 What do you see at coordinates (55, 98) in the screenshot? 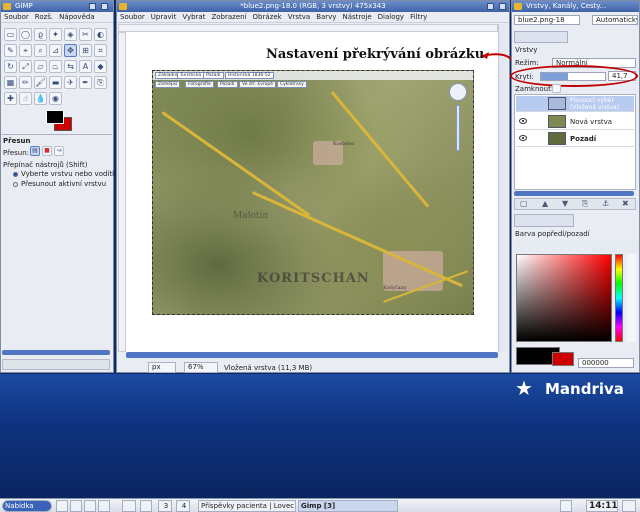
I see `dodge-tool-icon: ◉` at bounding box center [55, 98].